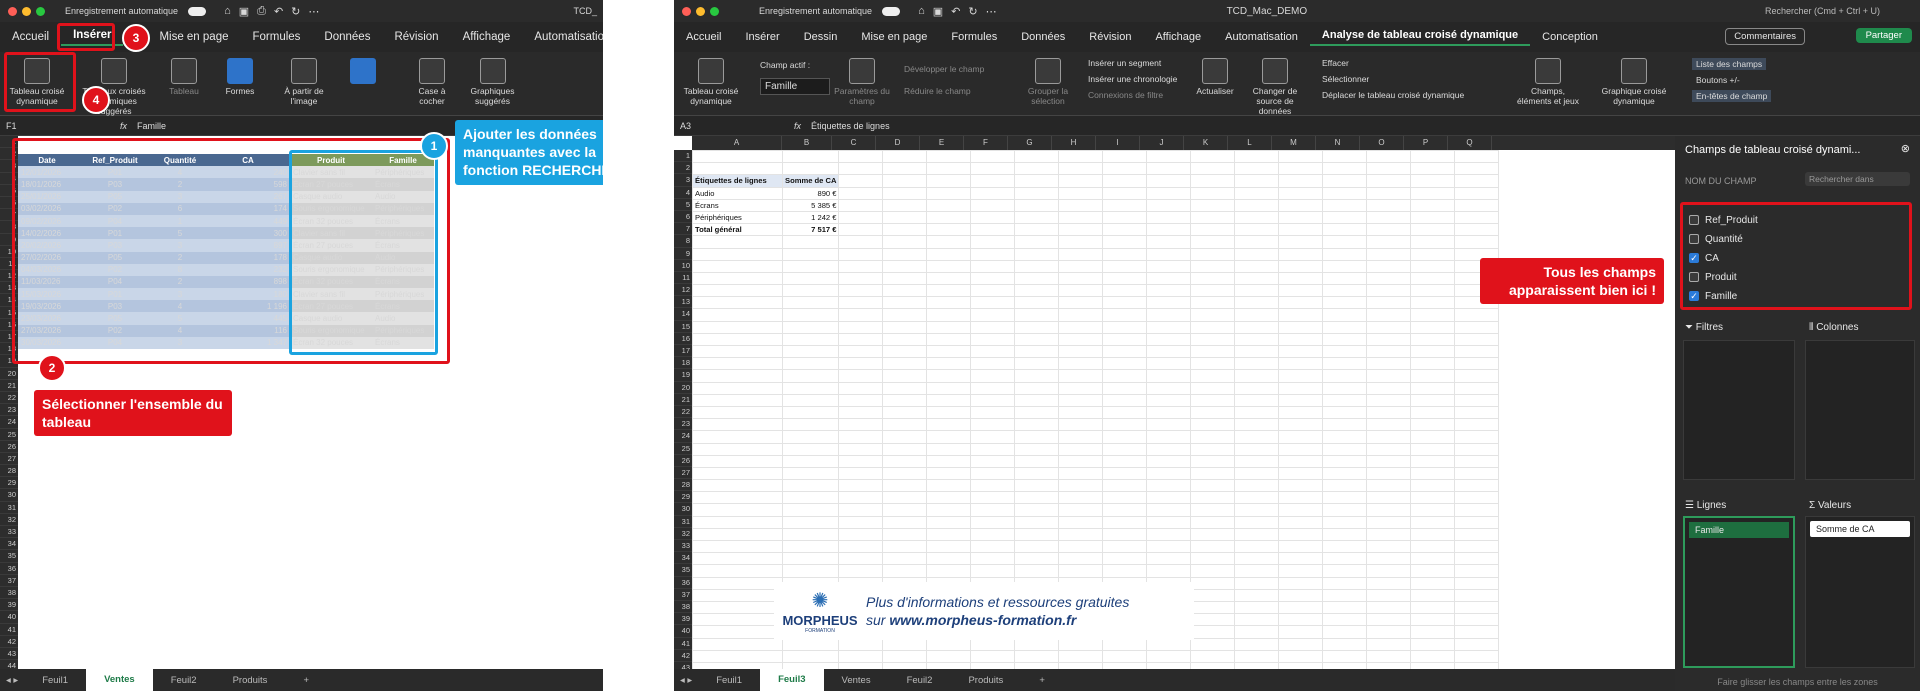 The width and height of the screenshot is (1920, 691). What do you see at coordinates (704, 126) in the screenshot?
I see `name-box: A3` at bounding box center [704, 126].